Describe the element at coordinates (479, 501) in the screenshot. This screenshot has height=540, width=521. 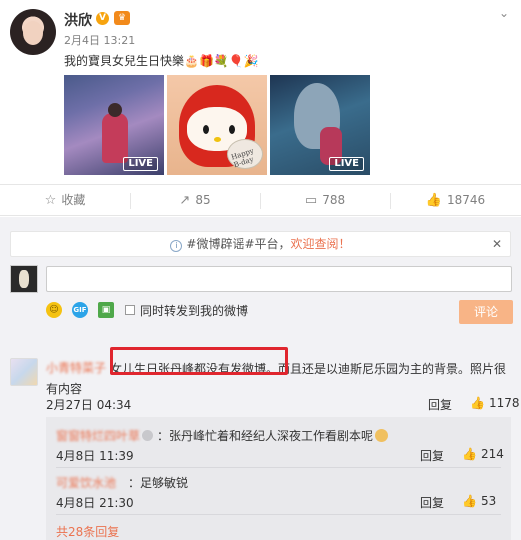
I see `reply-like-button: 👍 53` at that location.